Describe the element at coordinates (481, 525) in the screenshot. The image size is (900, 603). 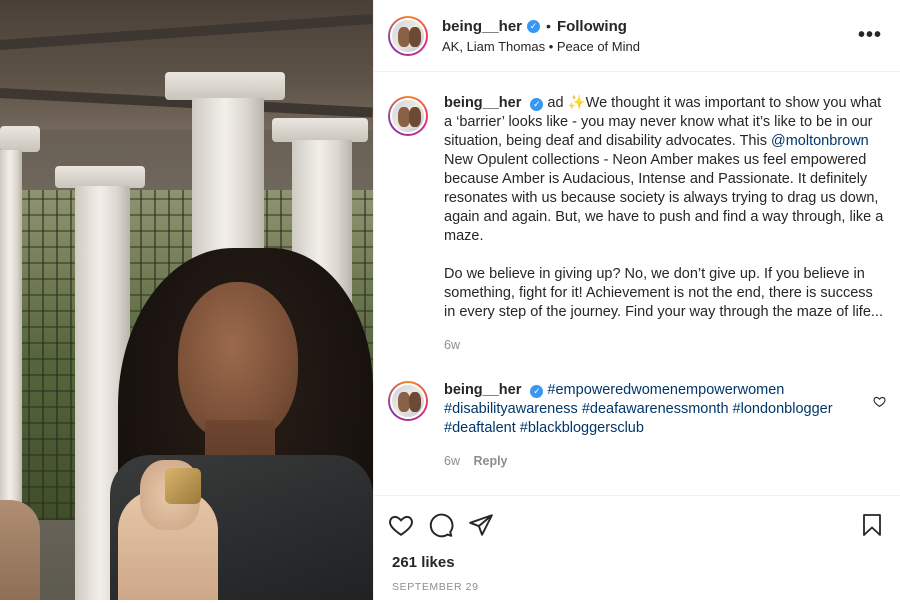
I see `share-icon` at that location.